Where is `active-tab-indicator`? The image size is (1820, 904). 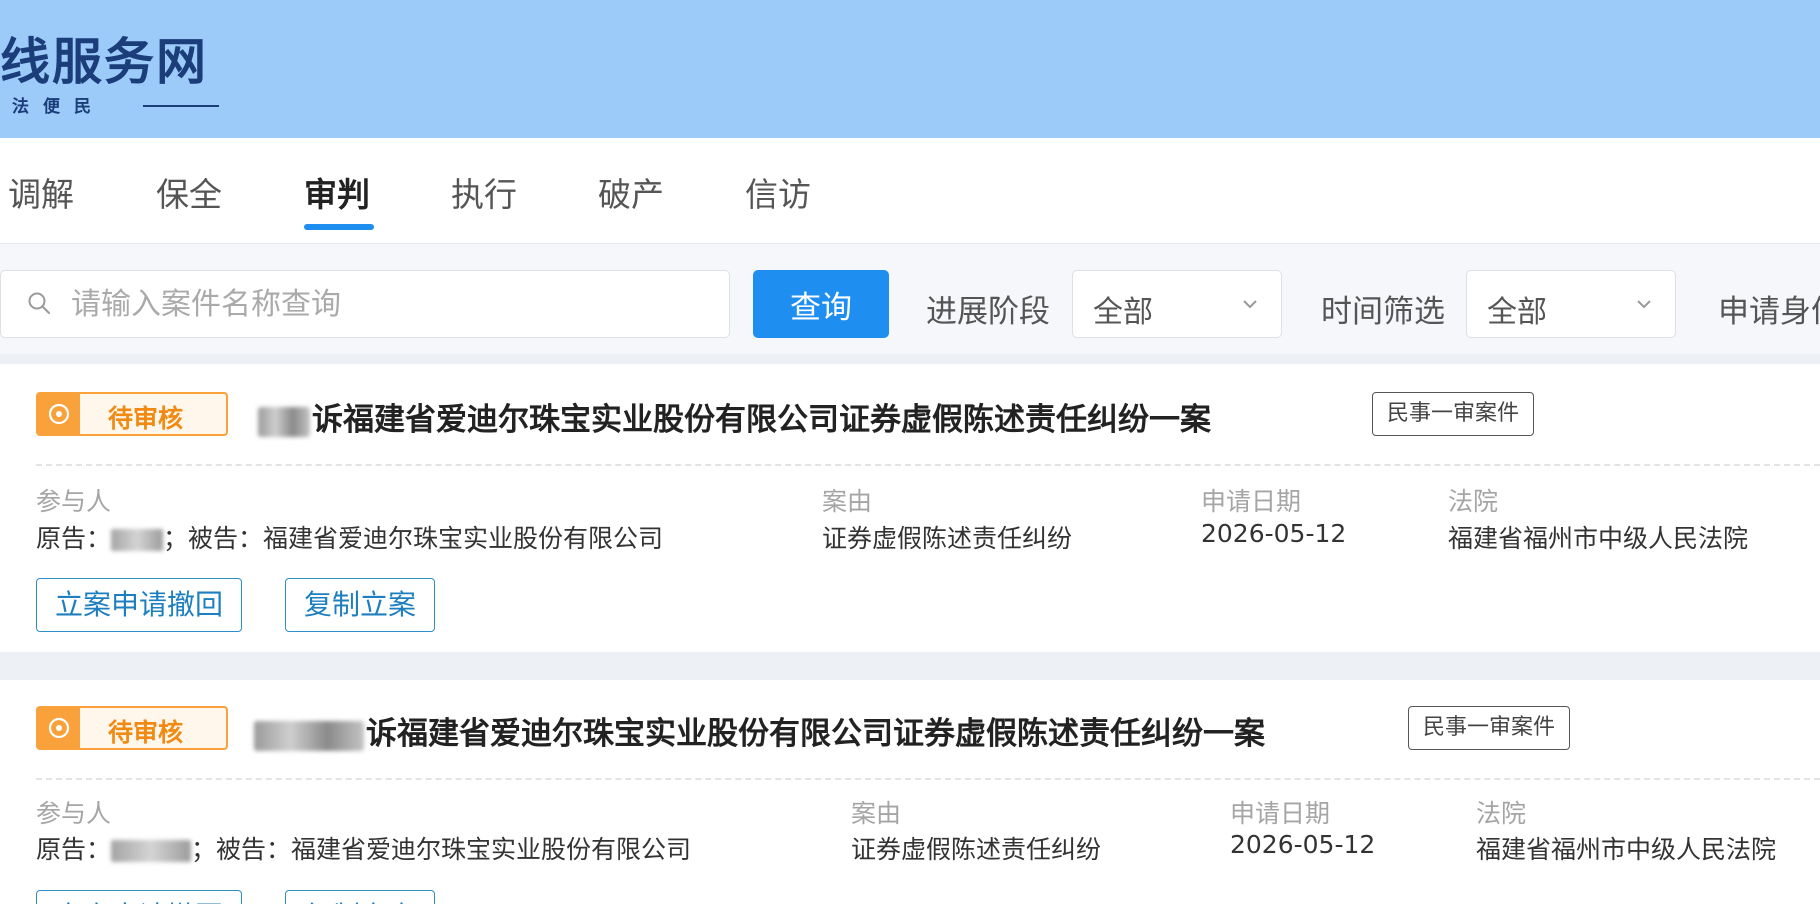 active-tab-indicator is located at coordinates (339, 227).